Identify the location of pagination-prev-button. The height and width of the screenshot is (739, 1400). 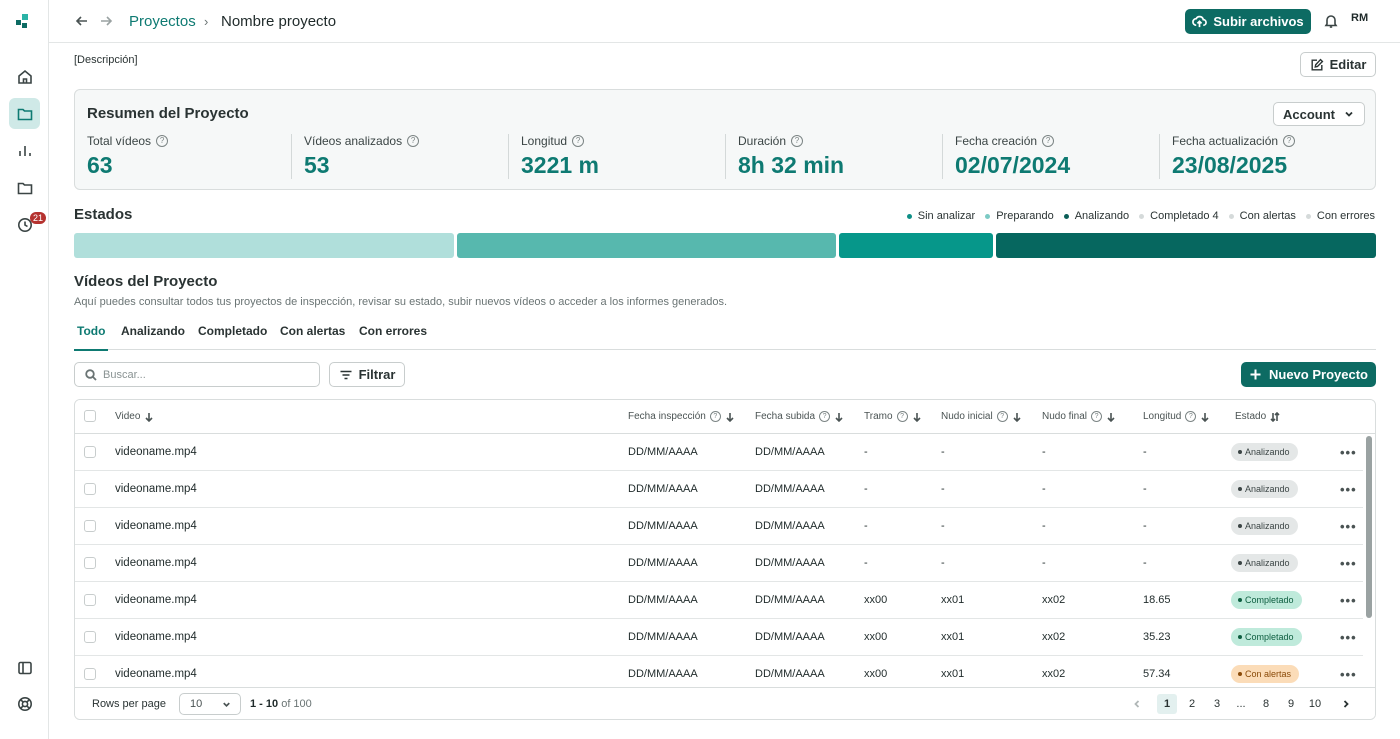
(1137, 704).